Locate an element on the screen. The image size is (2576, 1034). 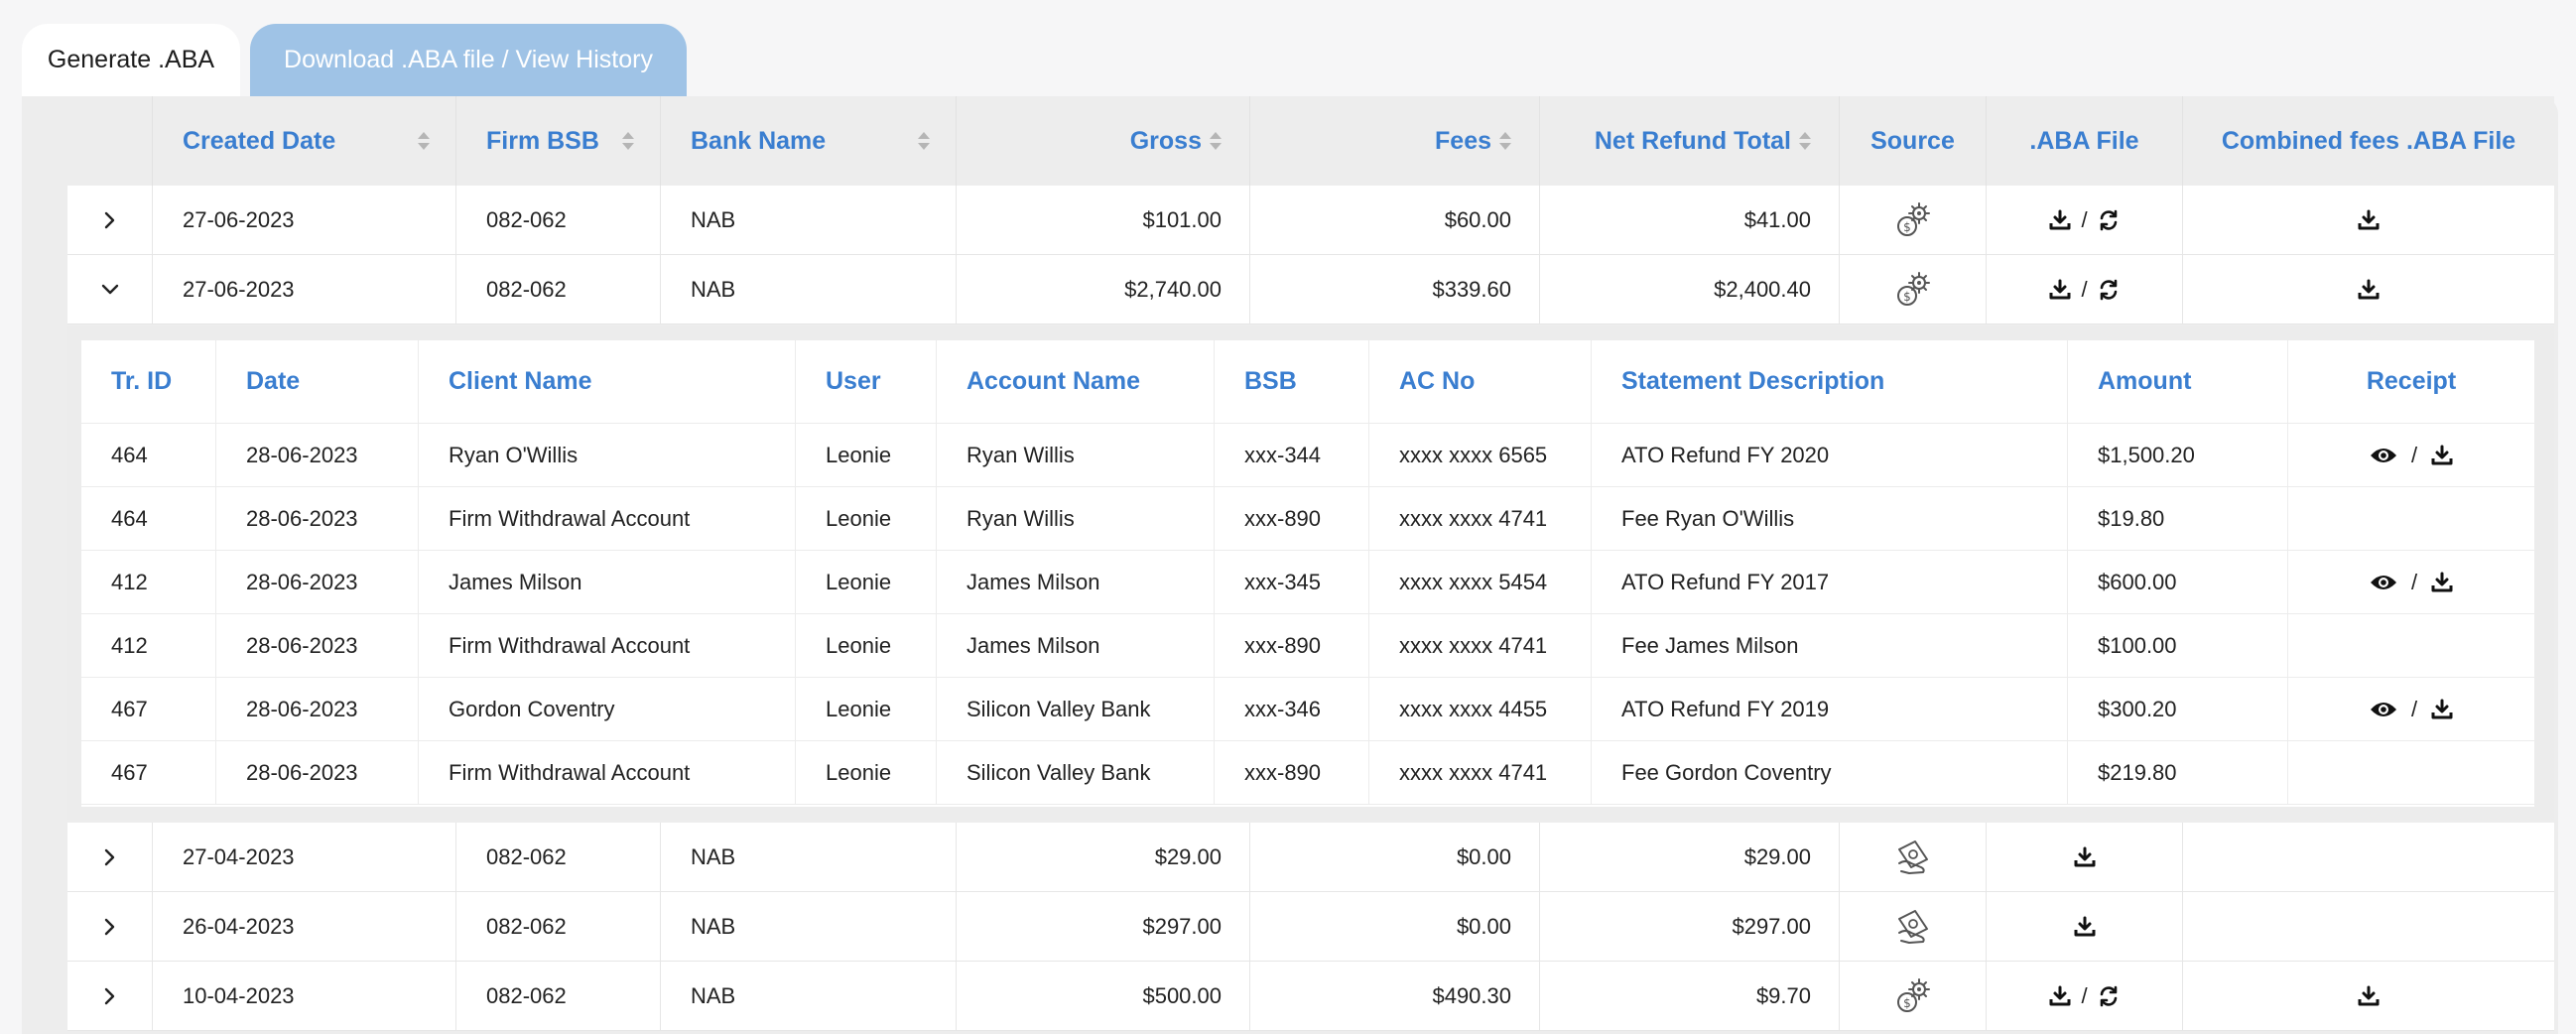
bsb-cell: xxx-346 is located at coordinates (1292, 709).